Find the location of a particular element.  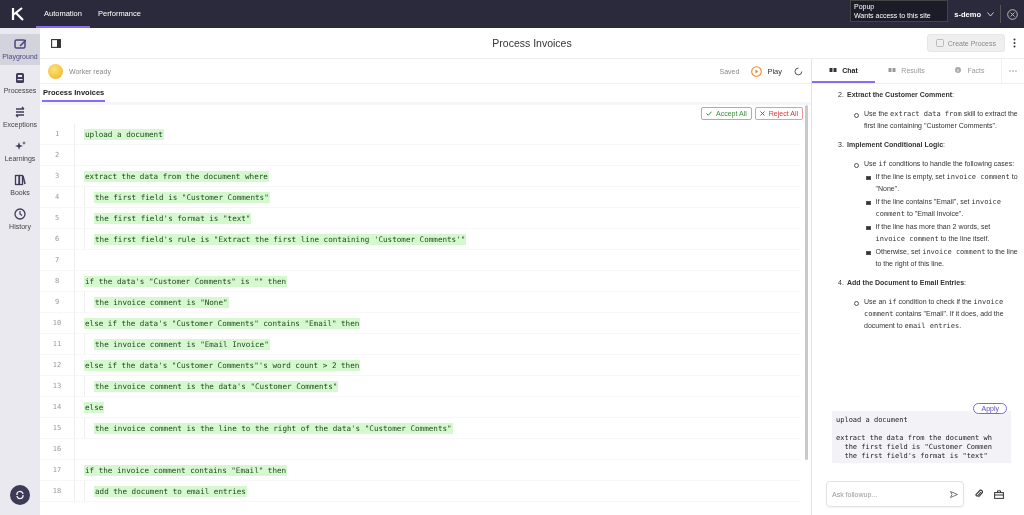

close-icon is located at coordinates (762, 113).